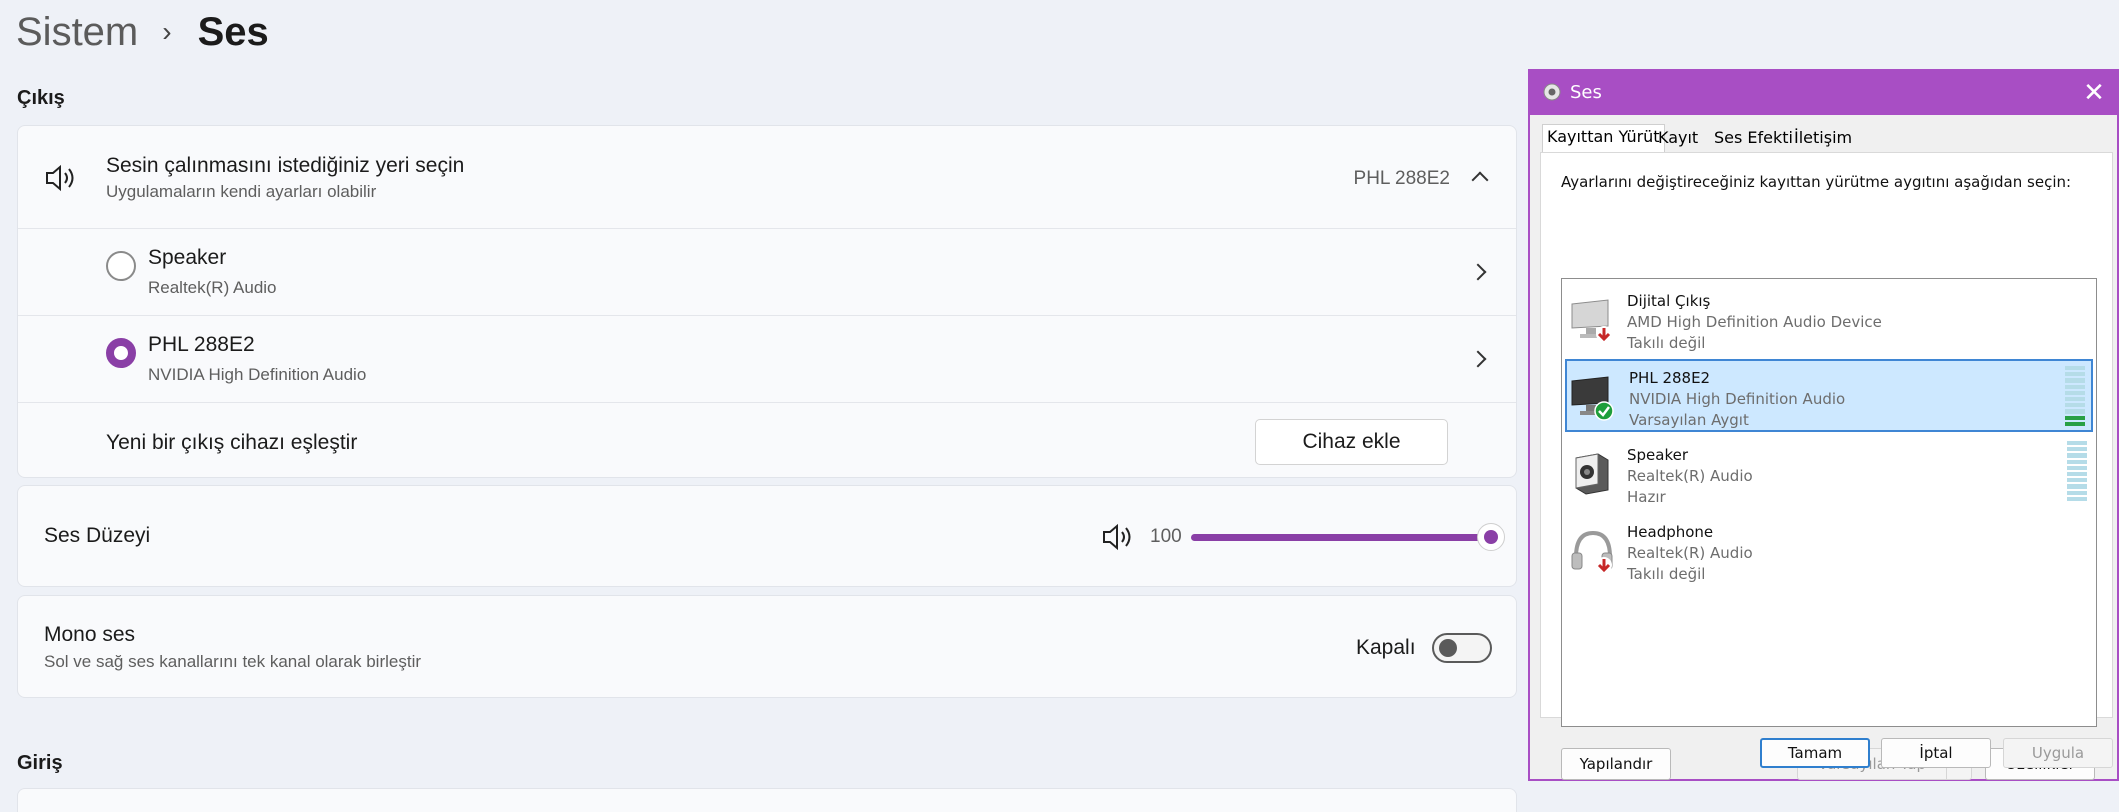 This screenshot has width=2119, height=812. I want to click on breadcrumb-parent: Sistem, so click(77, 32).